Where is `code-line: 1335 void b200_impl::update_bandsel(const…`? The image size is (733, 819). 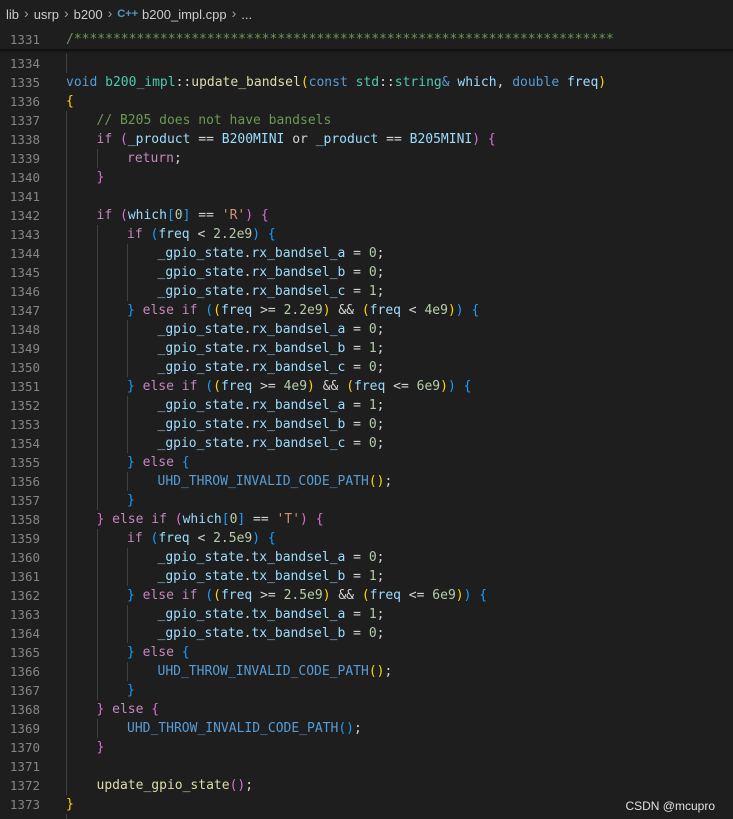
code-line: 1335 void b200_impl::update_bandsel(const… is located at coordinates (366, 82).